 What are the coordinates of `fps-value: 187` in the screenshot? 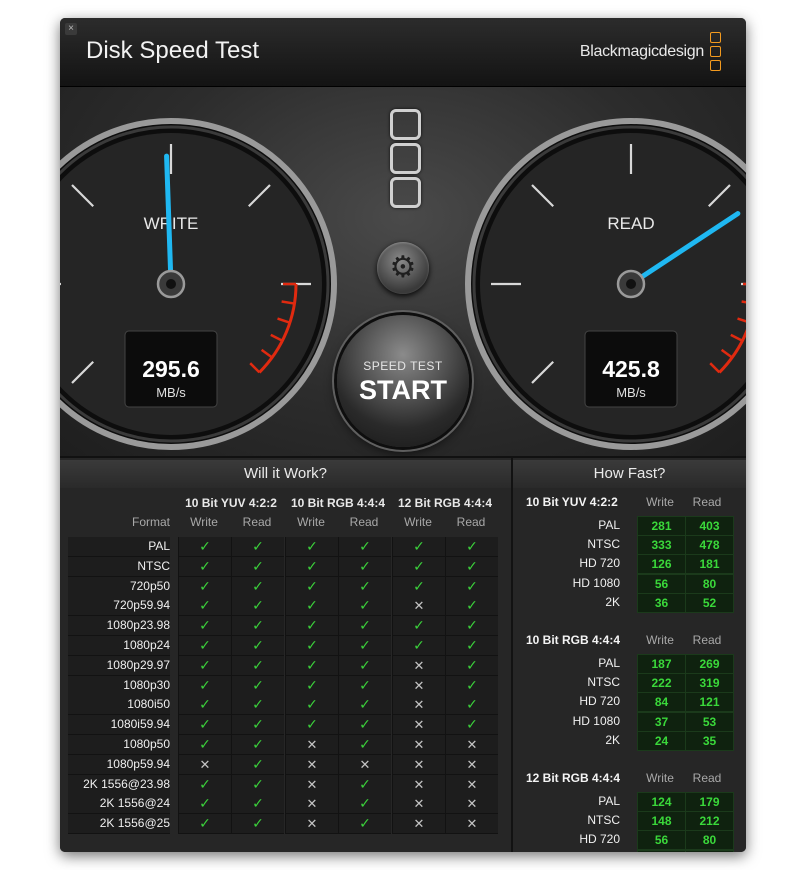 It's located at (661, 664).